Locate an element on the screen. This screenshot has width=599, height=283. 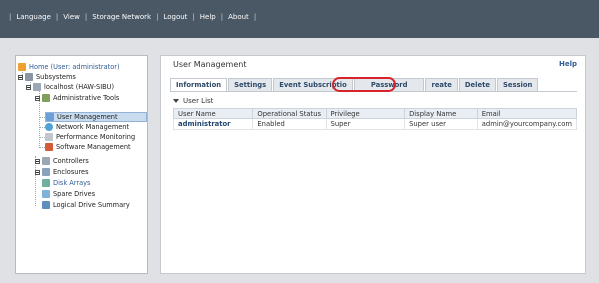
tree-item-label: Software Management is located at coordinates (93, 147).